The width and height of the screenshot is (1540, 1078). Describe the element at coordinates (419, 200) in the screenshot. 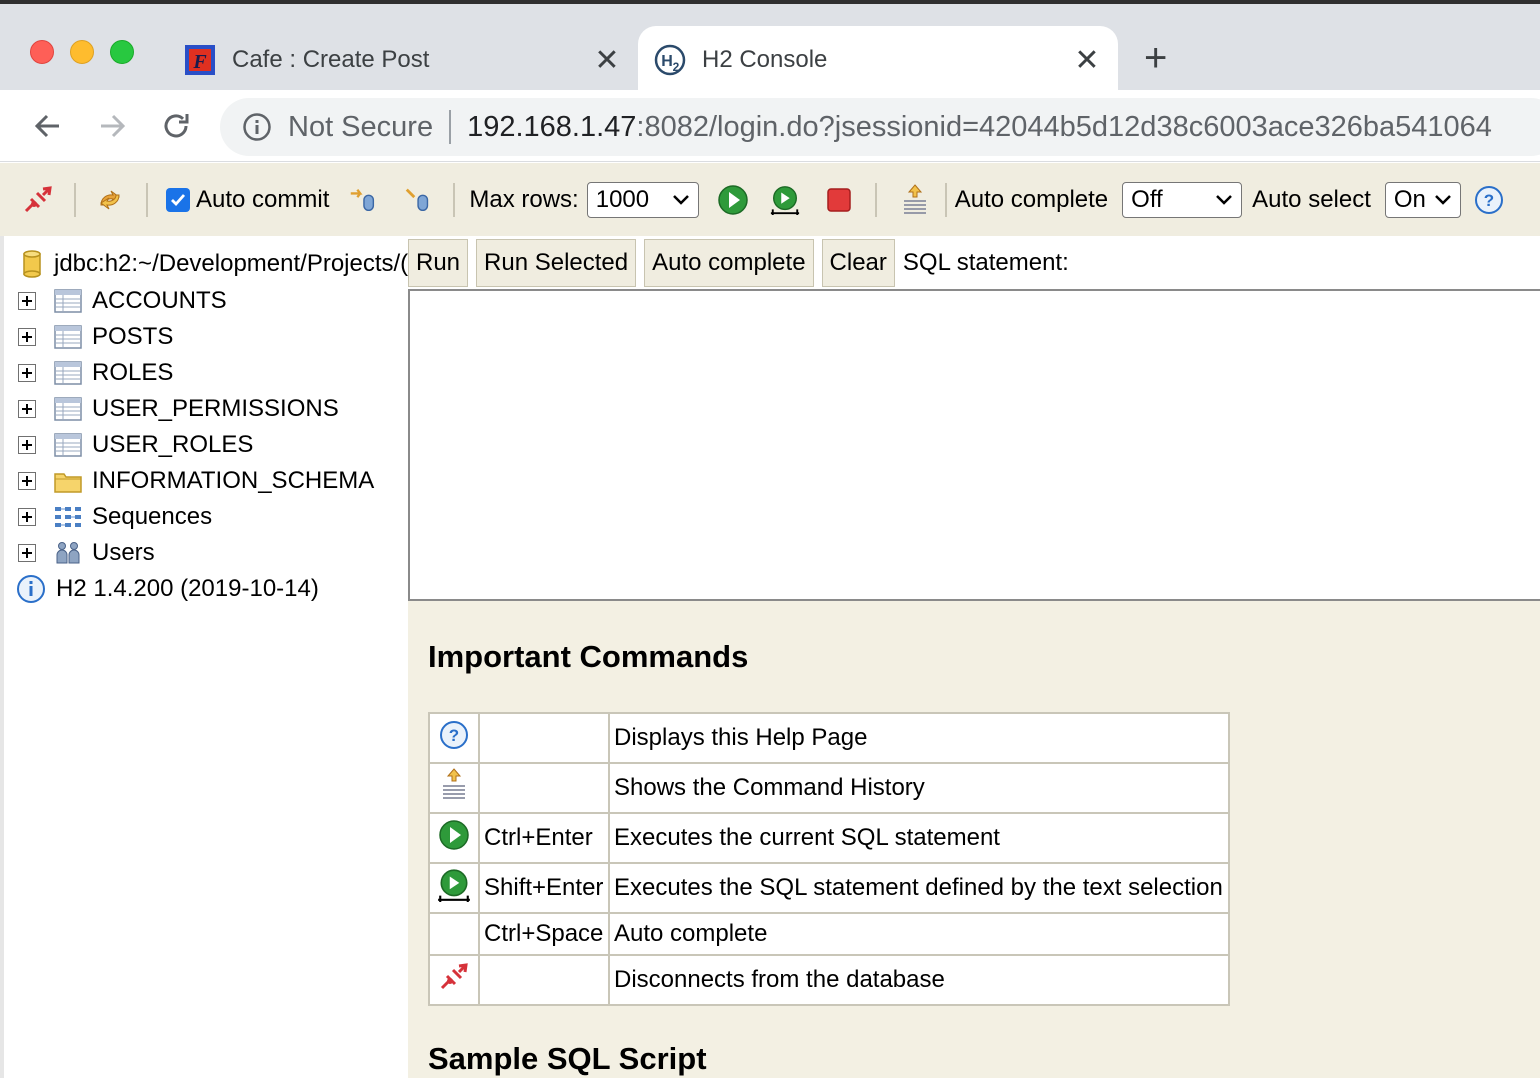

I see `commit-icon` at that location.